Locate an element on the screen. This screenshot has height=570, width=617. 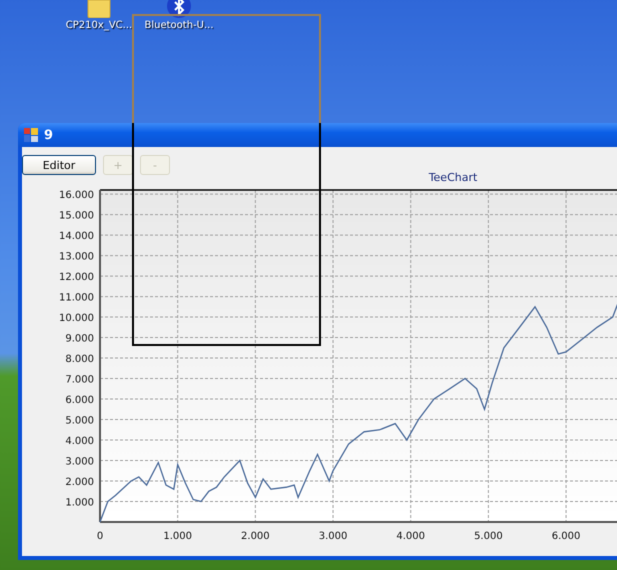
y-axis-label: 12.000 is located at coordinates (76, 278).